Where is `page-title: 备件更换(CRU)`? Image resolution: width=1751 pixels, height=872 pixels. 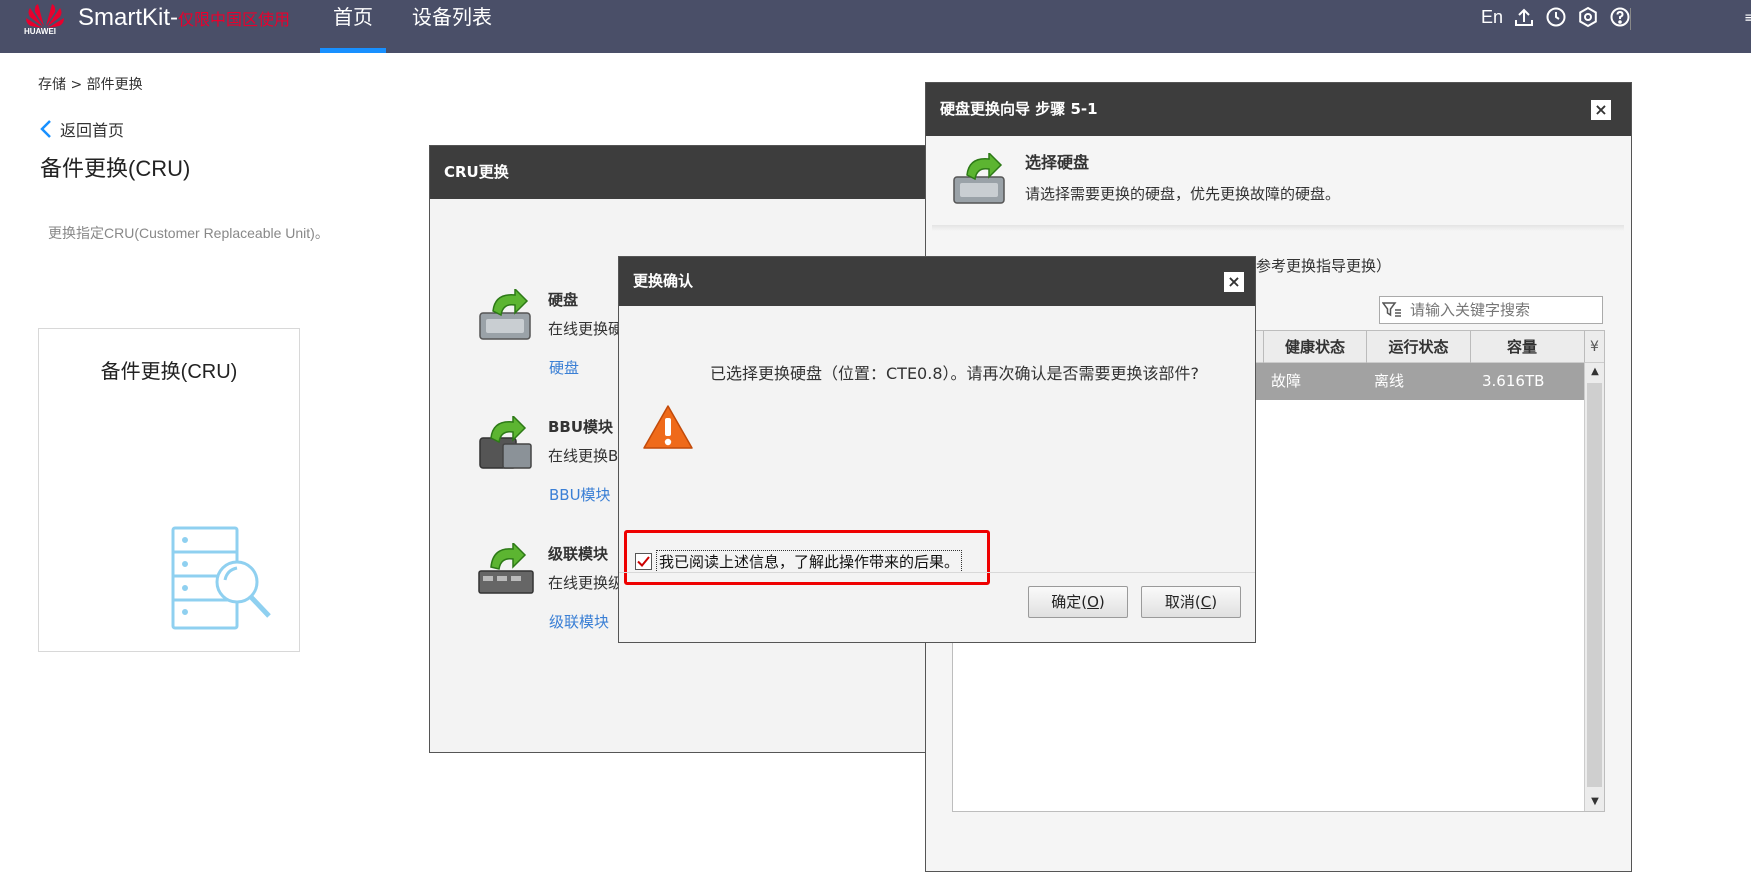
page-title: 备件更换(CRU) is located at coordinates (115, 168).